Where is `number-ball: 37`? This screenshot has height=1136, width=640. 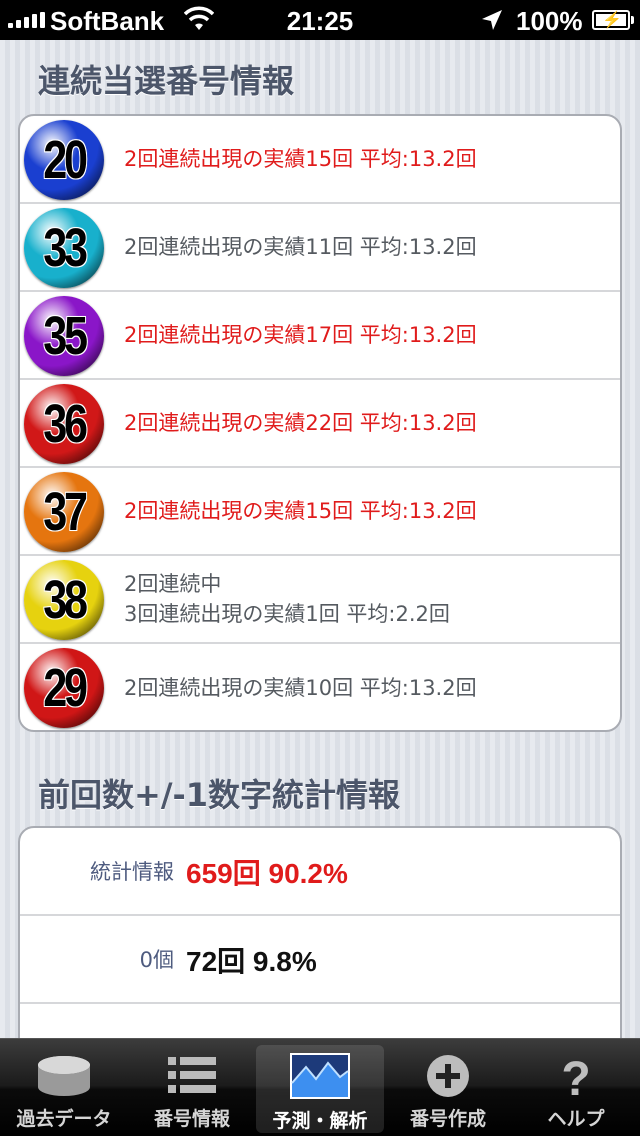
number-ball: 37 is located at coordinates (64, 512).